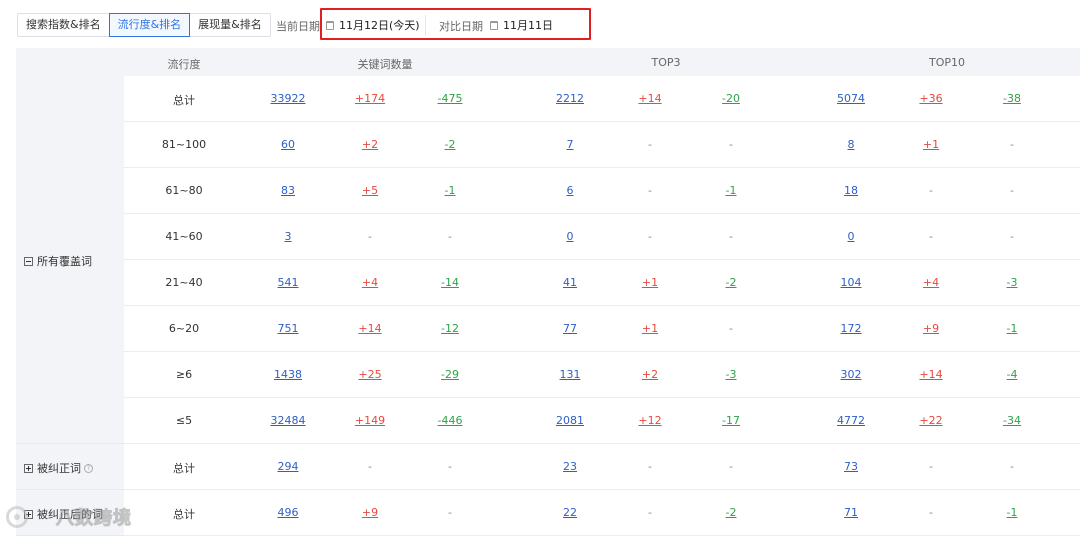 The width and height of the screenshot is (1080, 538). Describe the element at coordinates (570, 328) in the screenshot. I see `count-value: 77` at that location.